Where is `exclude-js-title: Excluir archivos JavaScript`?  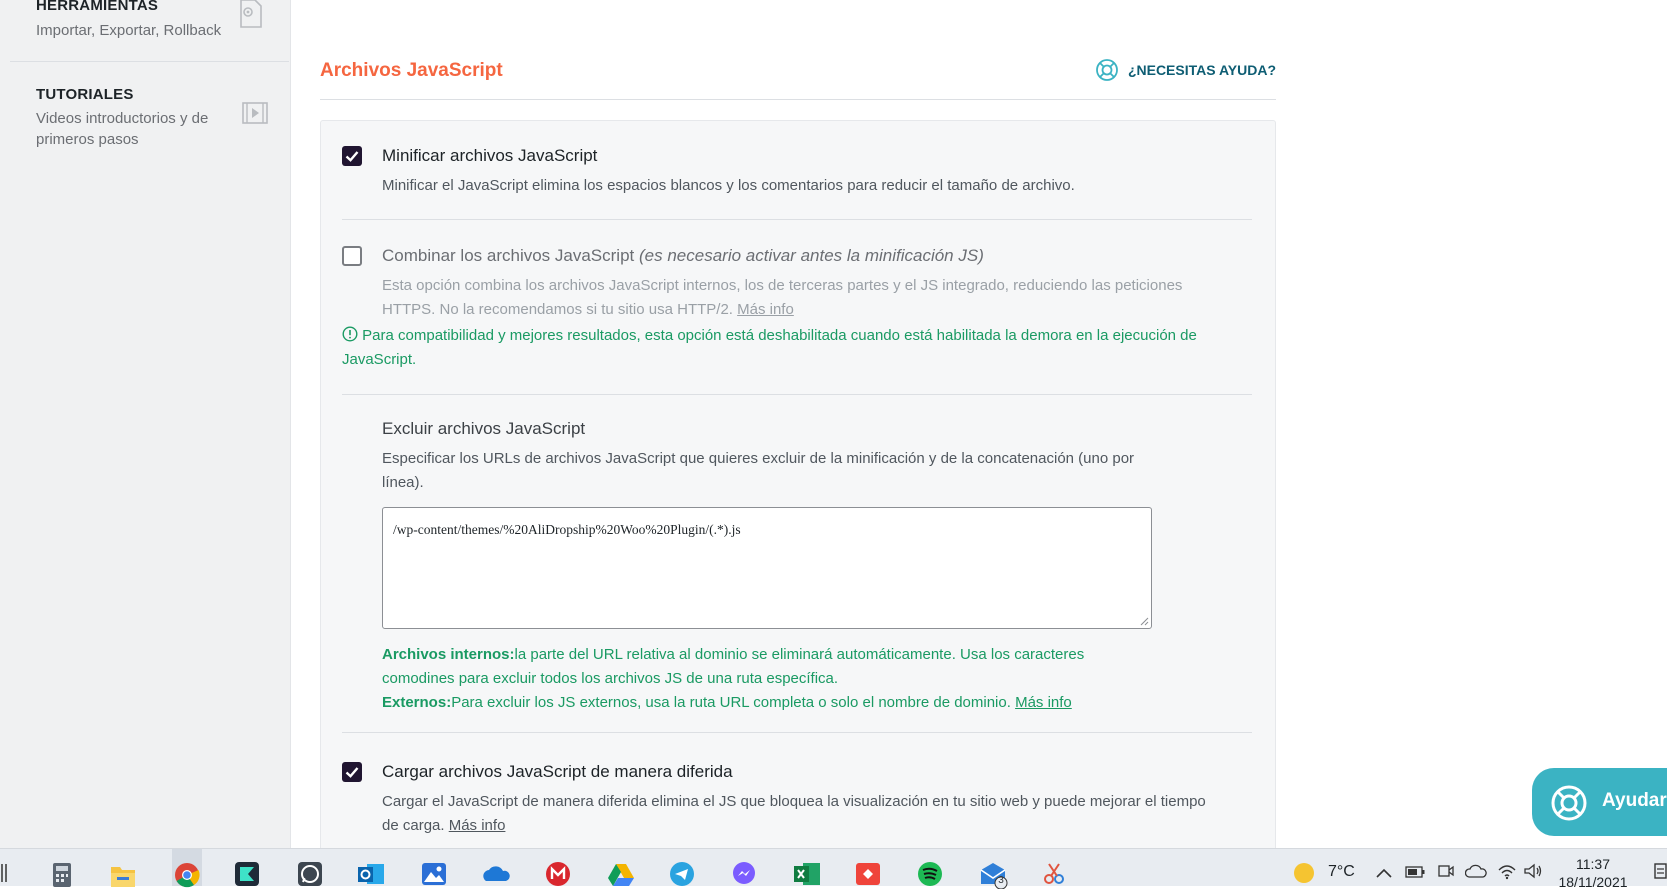
exclude-js-title: Excluir archivos JavaScript is located at coordinates (484, 428).